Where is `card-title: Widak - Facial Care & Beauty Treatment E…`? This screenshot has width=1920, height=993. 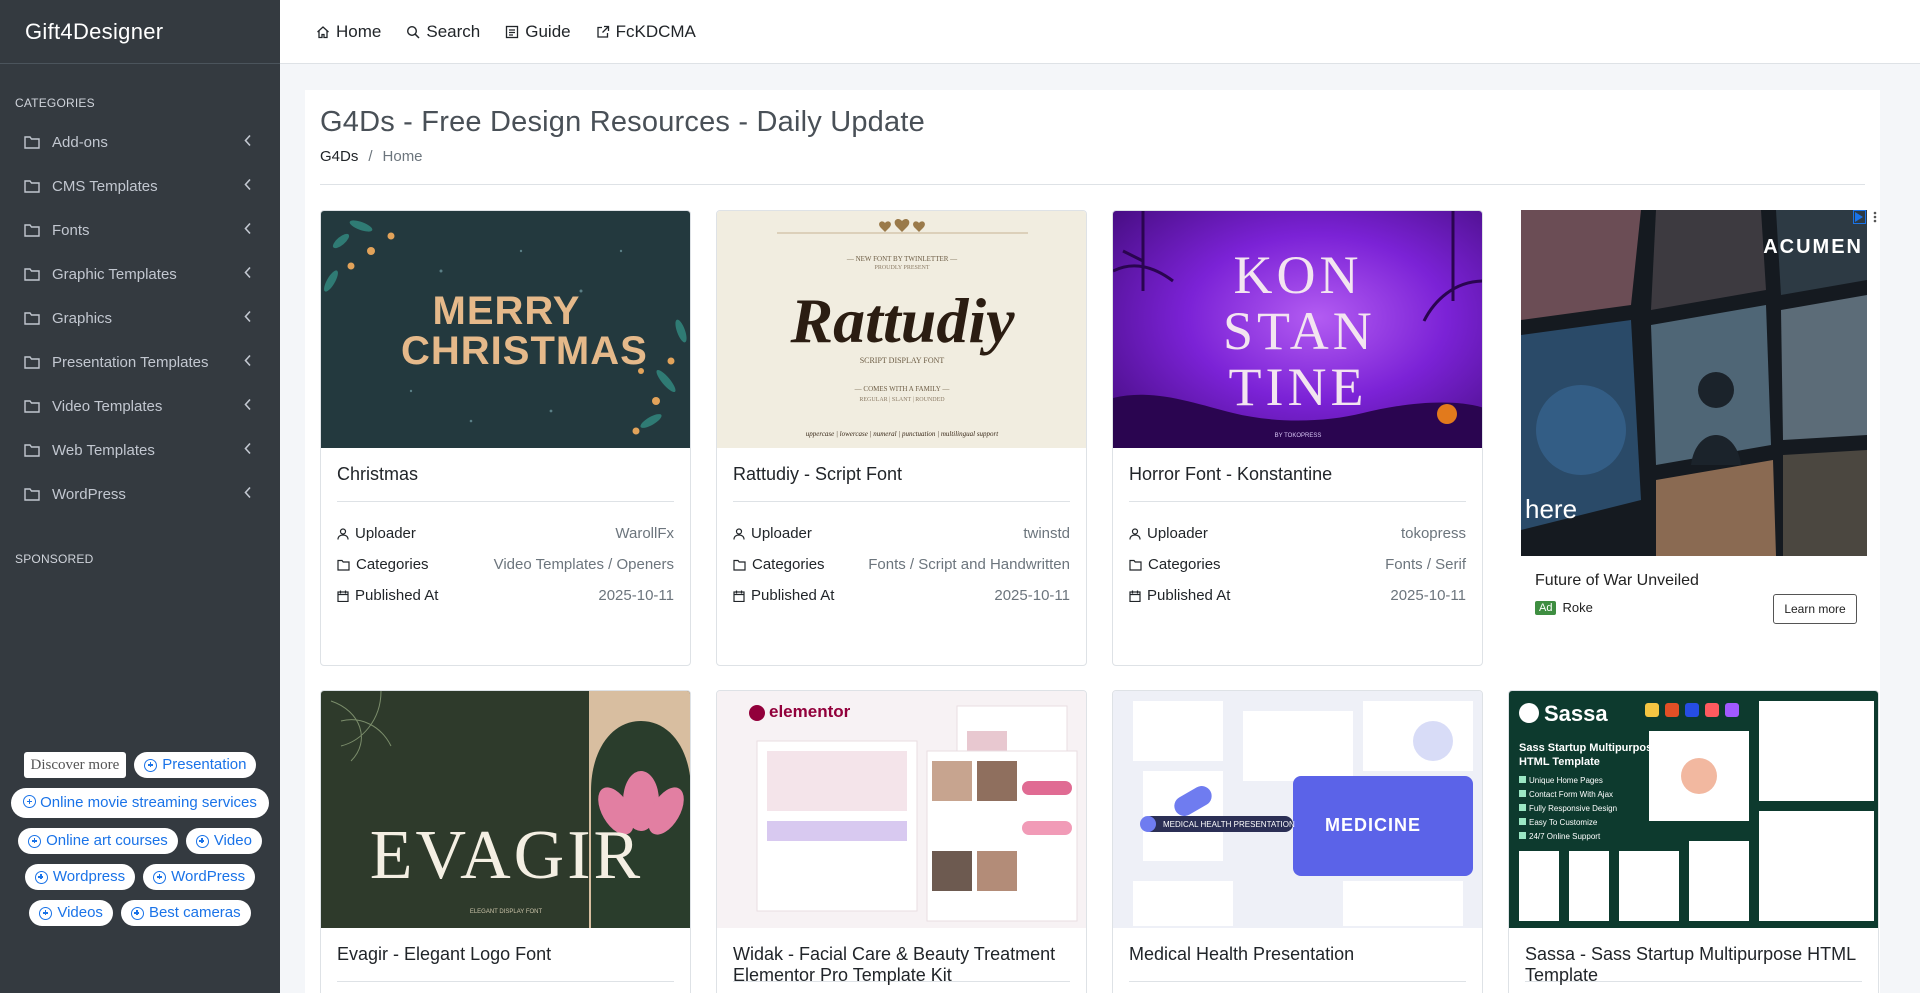
card-title: Widak - Facial Care & Beauty Treatment E… is located at coordinates (901, 956).